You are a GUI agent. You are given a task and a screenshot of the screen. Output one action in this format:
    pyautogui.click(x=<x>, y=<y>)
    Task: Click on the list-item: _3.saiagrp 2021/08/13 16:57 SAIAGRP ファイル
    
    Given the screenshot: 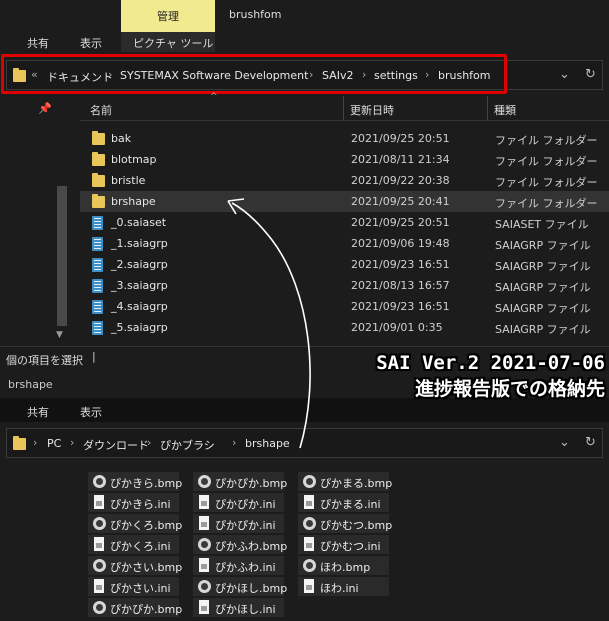 What is the action you would take?
    pyautogui.click(x=344, y=285)
    